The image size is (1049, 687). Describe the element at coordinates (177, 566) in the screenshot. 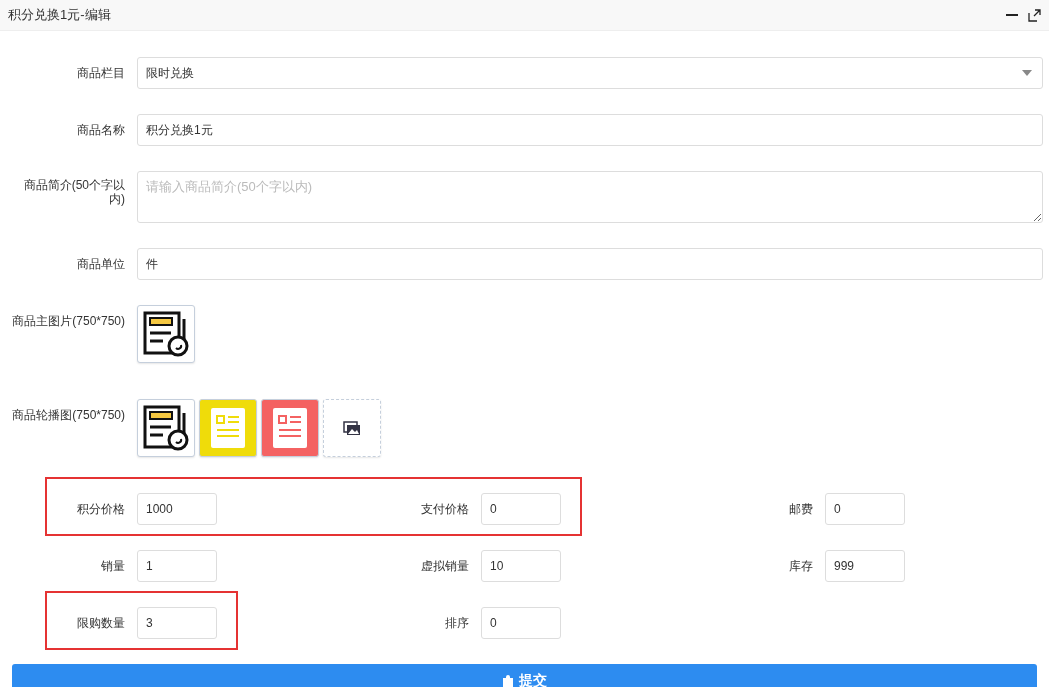

I see `number-field: 1` at that location.